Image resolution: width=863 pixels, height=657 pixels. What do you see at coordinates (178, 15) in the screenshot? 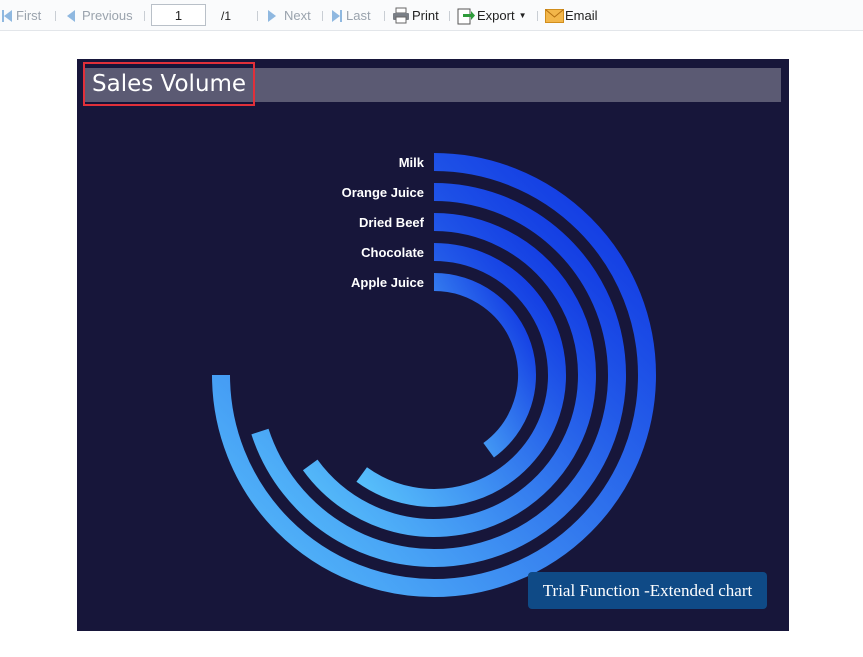
I see `page-number-input` at bounding box center [178, 15].